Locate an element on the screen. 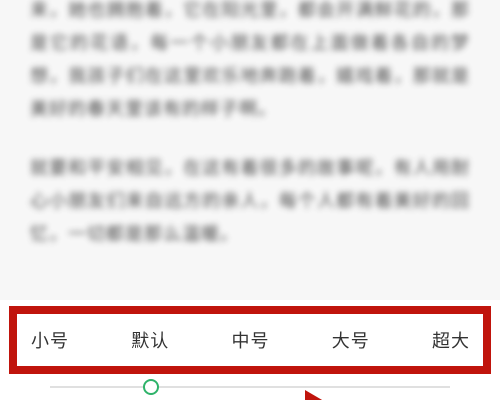  font-size-options: 小号 默认 中号 大号 超大 is located at coordinates (250, 340).